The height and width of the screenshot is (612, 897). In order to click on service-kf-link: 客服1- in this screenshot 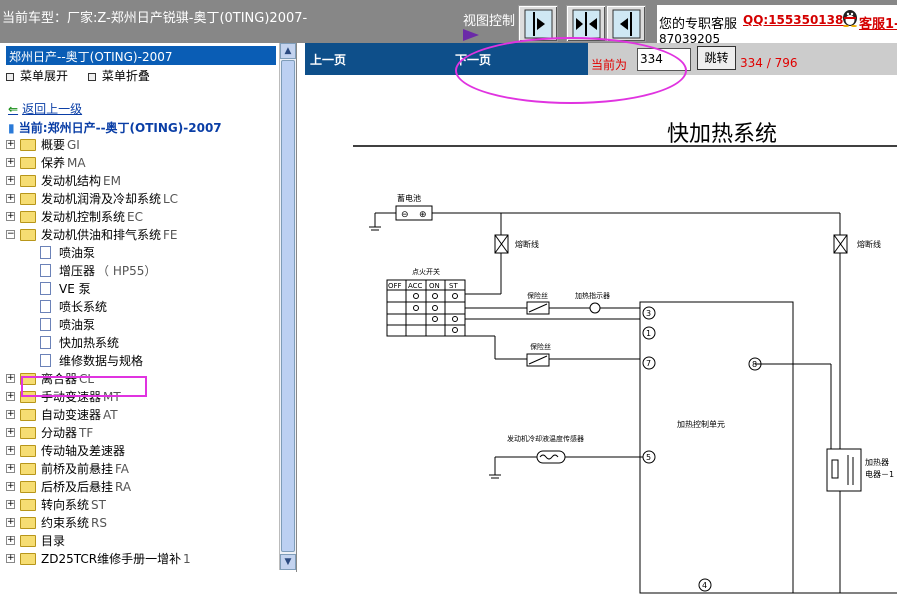, I will do `click(878, 22)`.